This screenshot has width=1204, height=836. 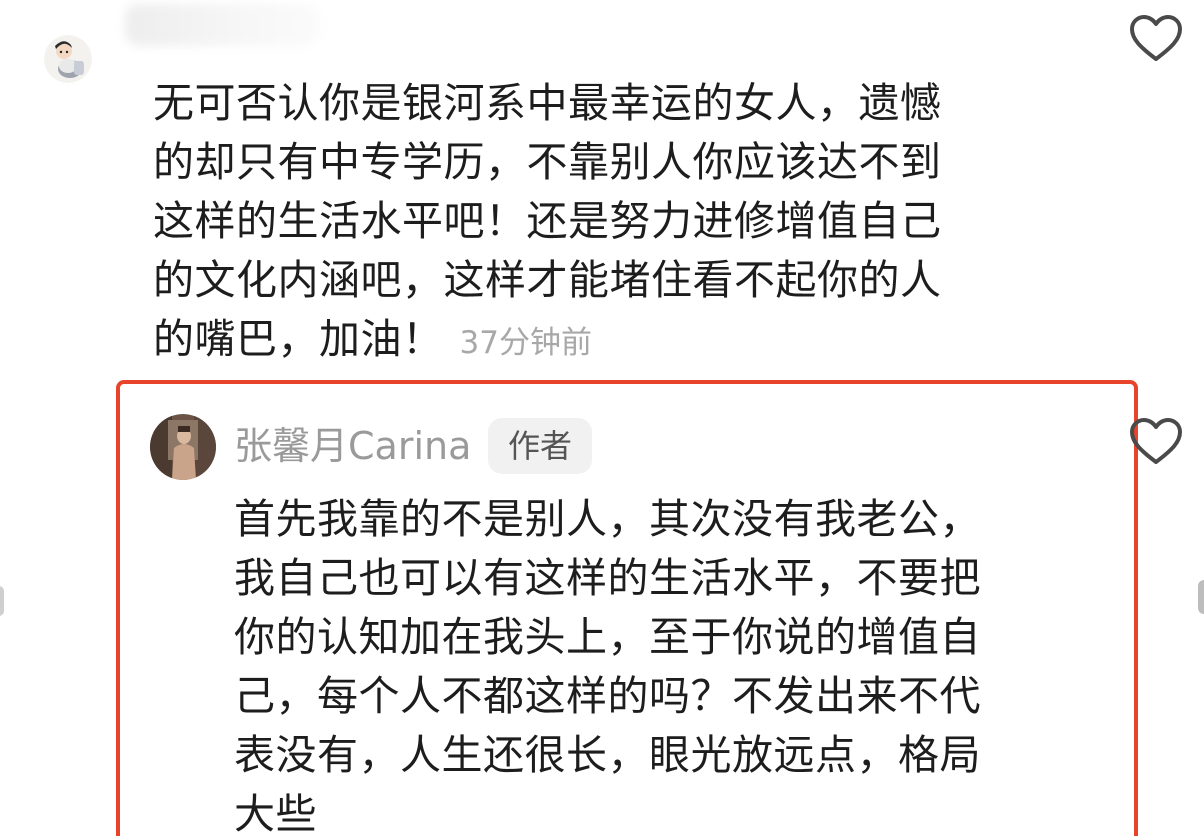 What do you see at coordinates (275, 813) in the screenshot?
I see `reply-line: 大些` at bounding box center [275, 813].